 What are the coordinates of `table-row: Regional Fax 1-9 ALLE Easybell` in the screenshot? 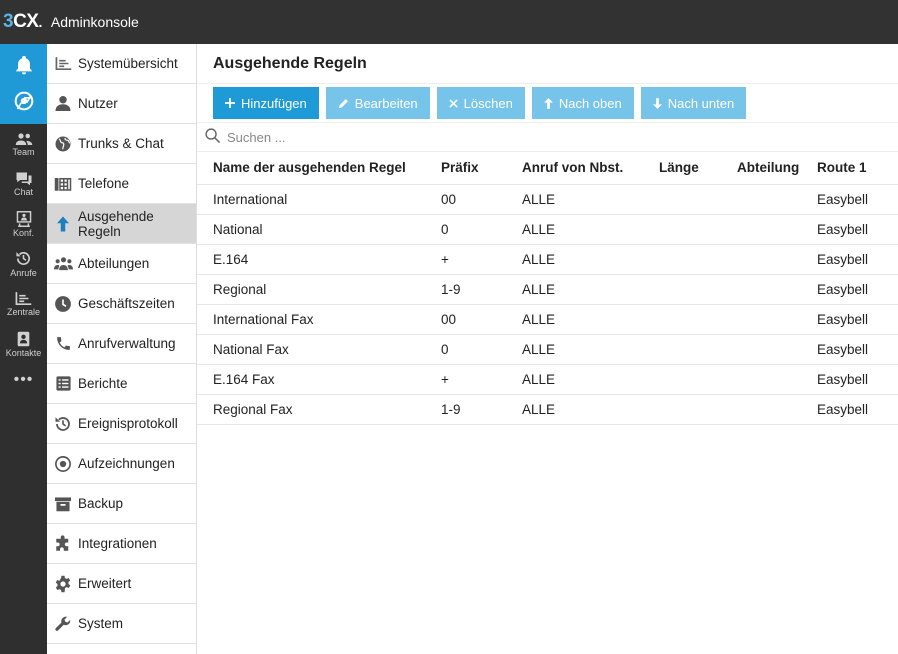 It's located at (547, 409).